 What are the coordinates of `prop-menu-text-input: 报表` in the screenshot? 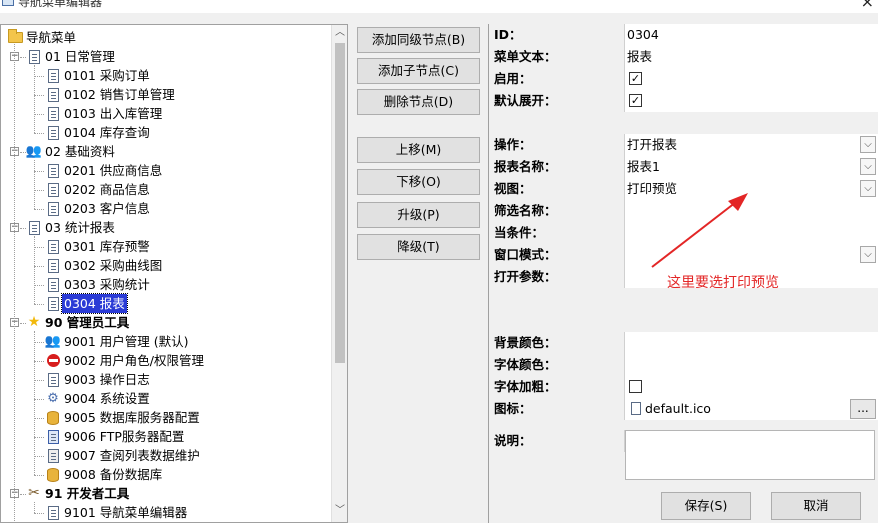 It's located at (751, 57).